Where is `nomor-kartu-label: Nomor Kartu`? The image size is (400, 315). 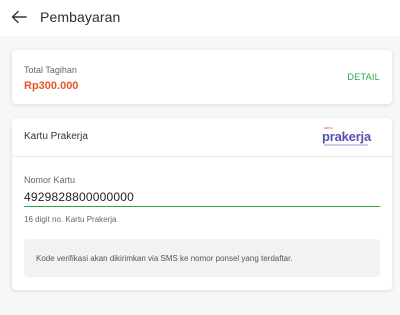 nomor-kartu-label: Nomor Kartu is located at coordinates (50, 180).